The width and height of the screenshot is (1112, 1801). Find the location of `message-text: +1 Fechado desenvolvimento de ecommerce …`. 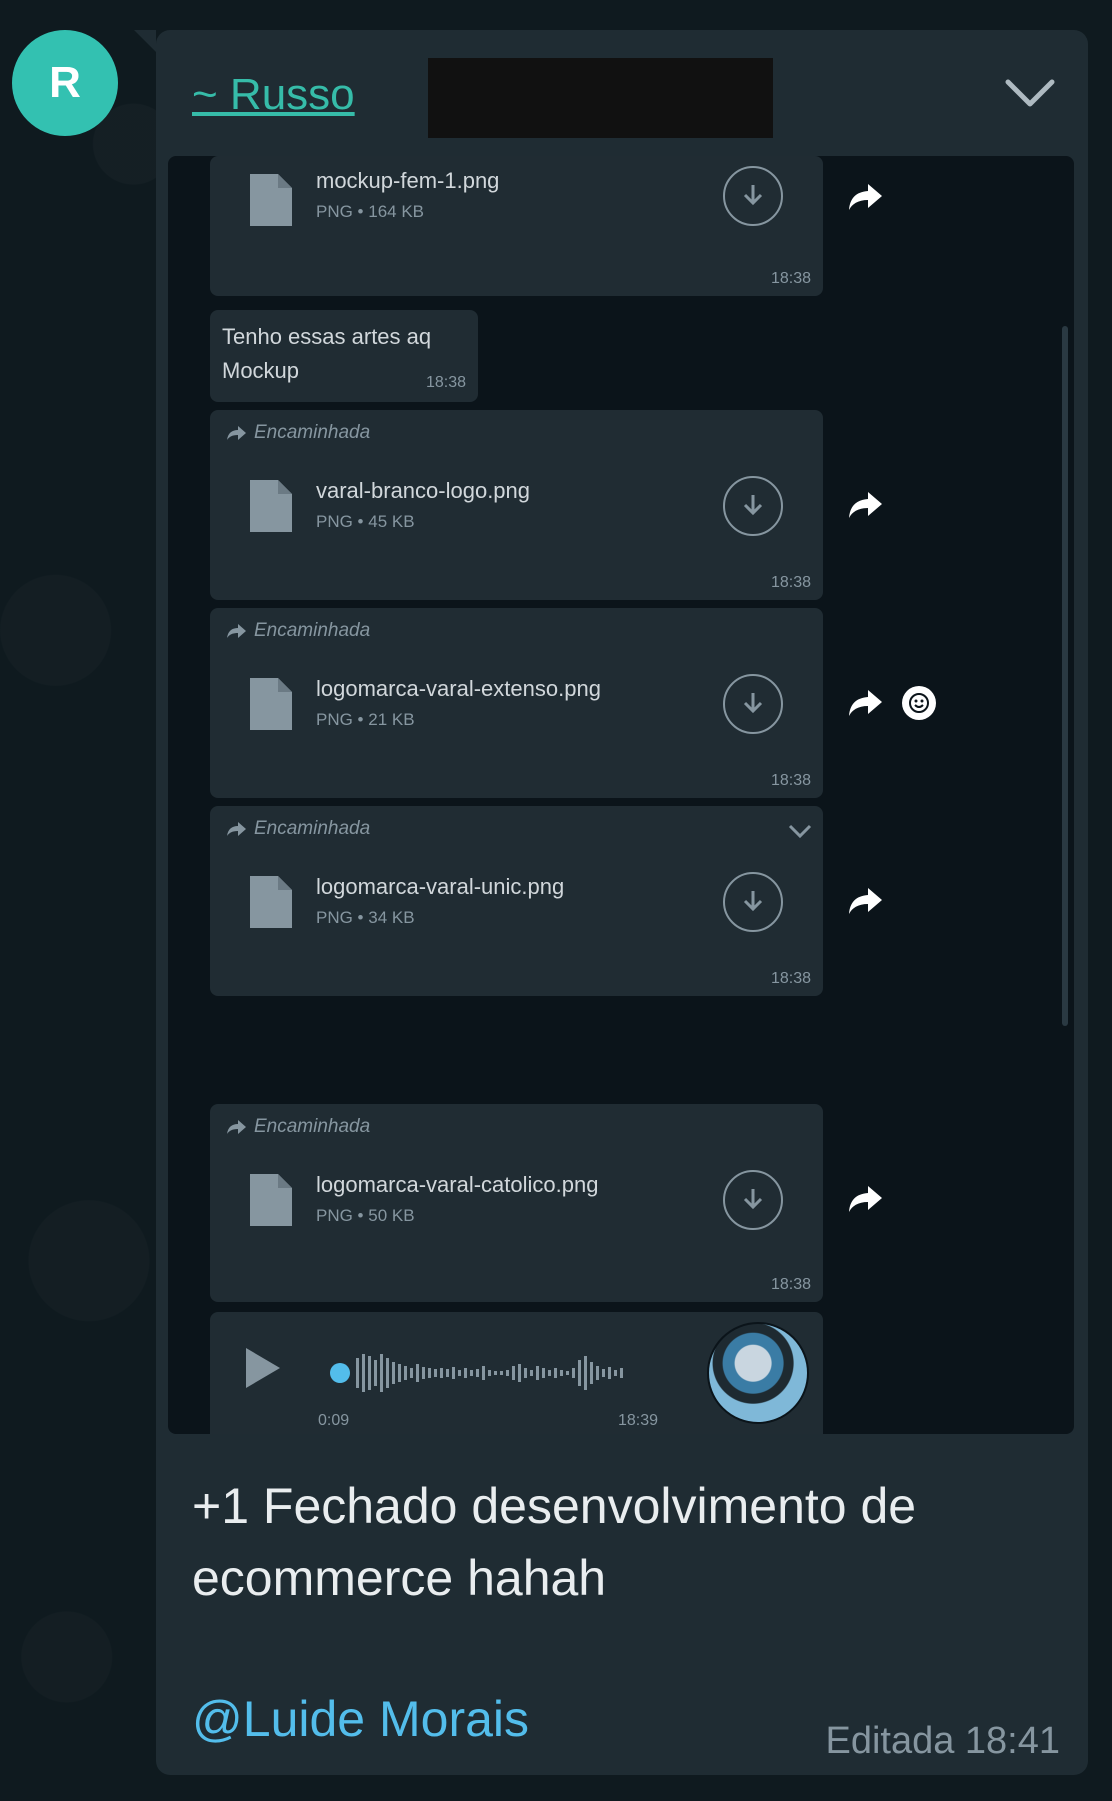

message-text: +1 Fechado desenvolvimento de ecommerce … is located at coordinates (622, 1542).